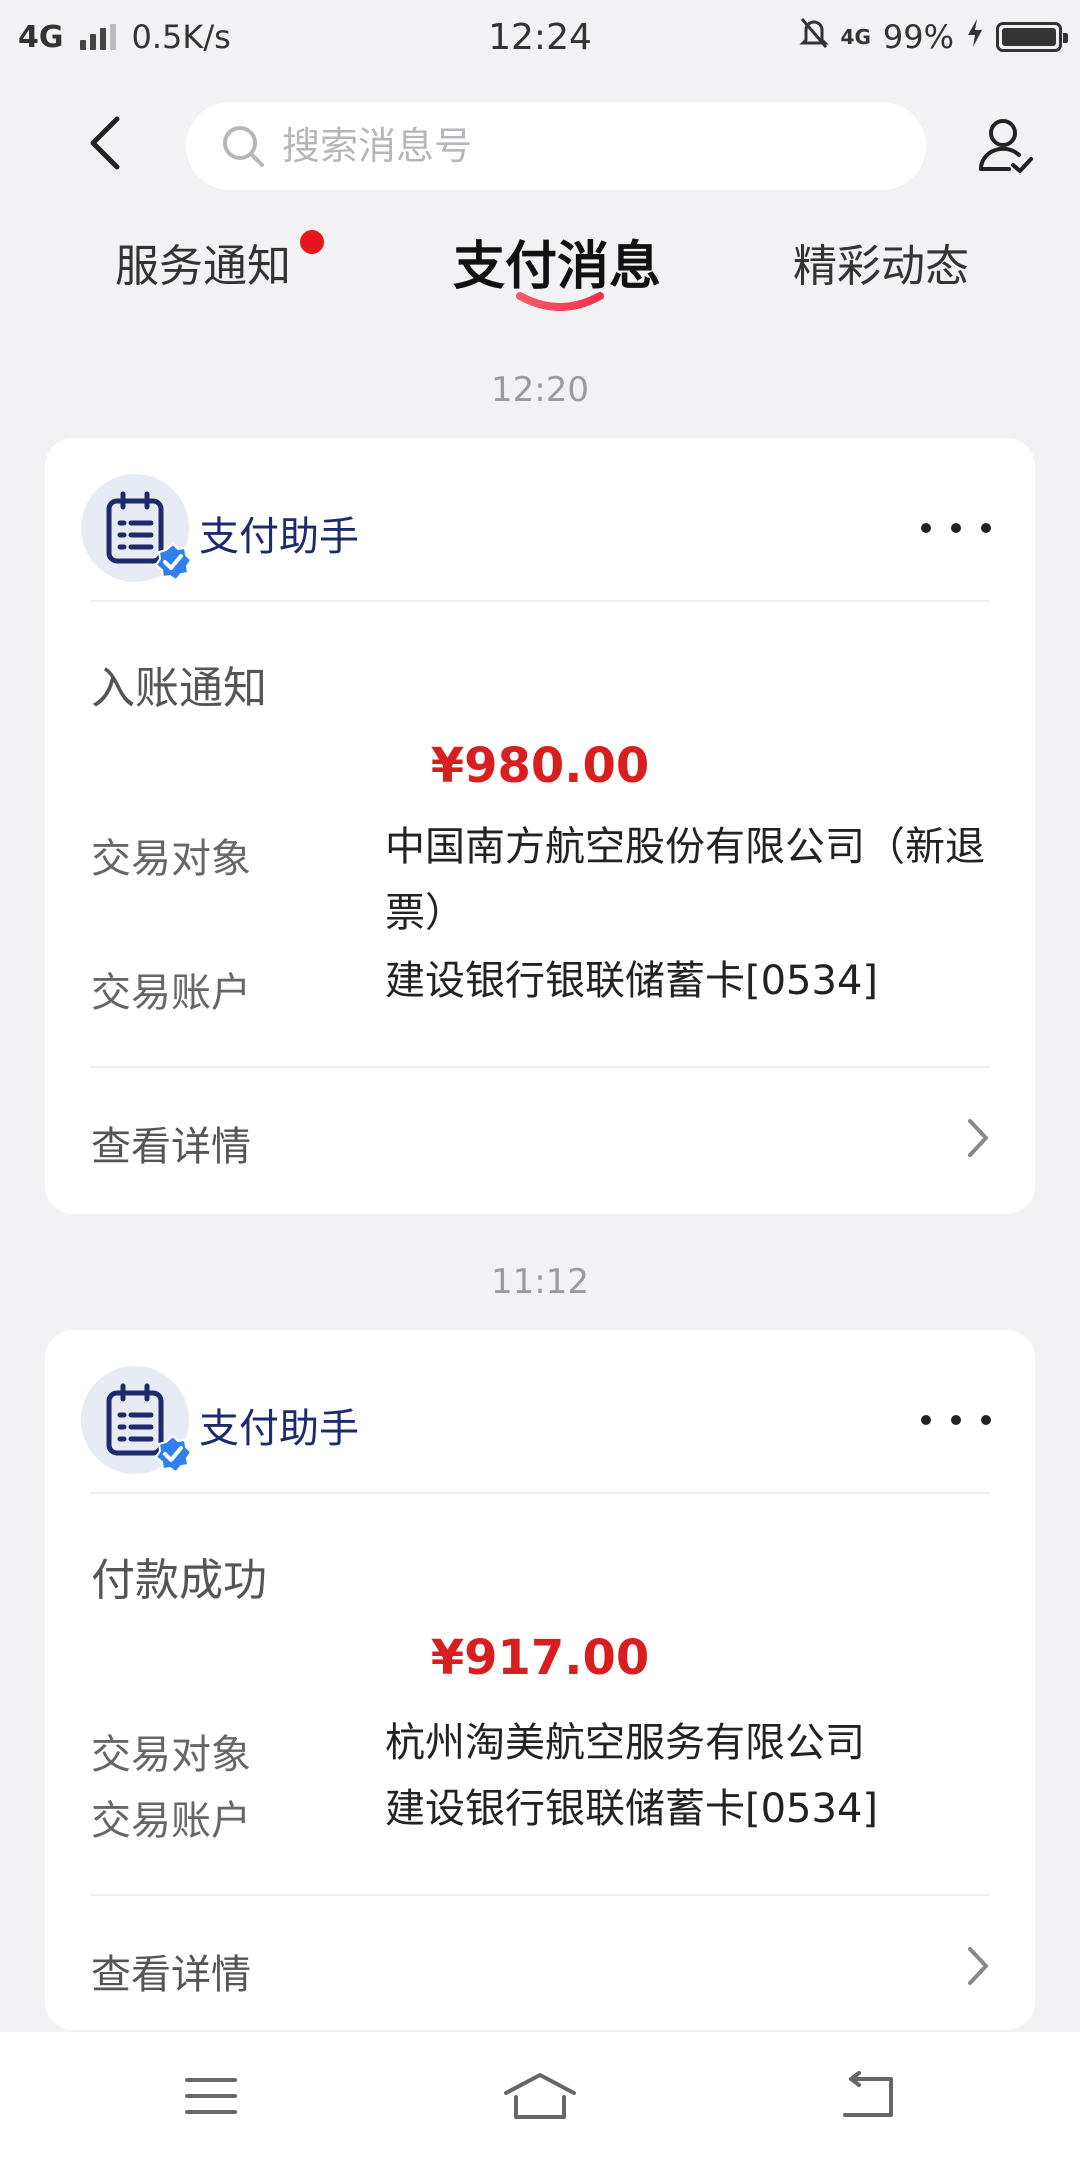 The height and width of the screenshot is (2160, 1080). I want to click on active-tab-indicator, so click(560, 301).